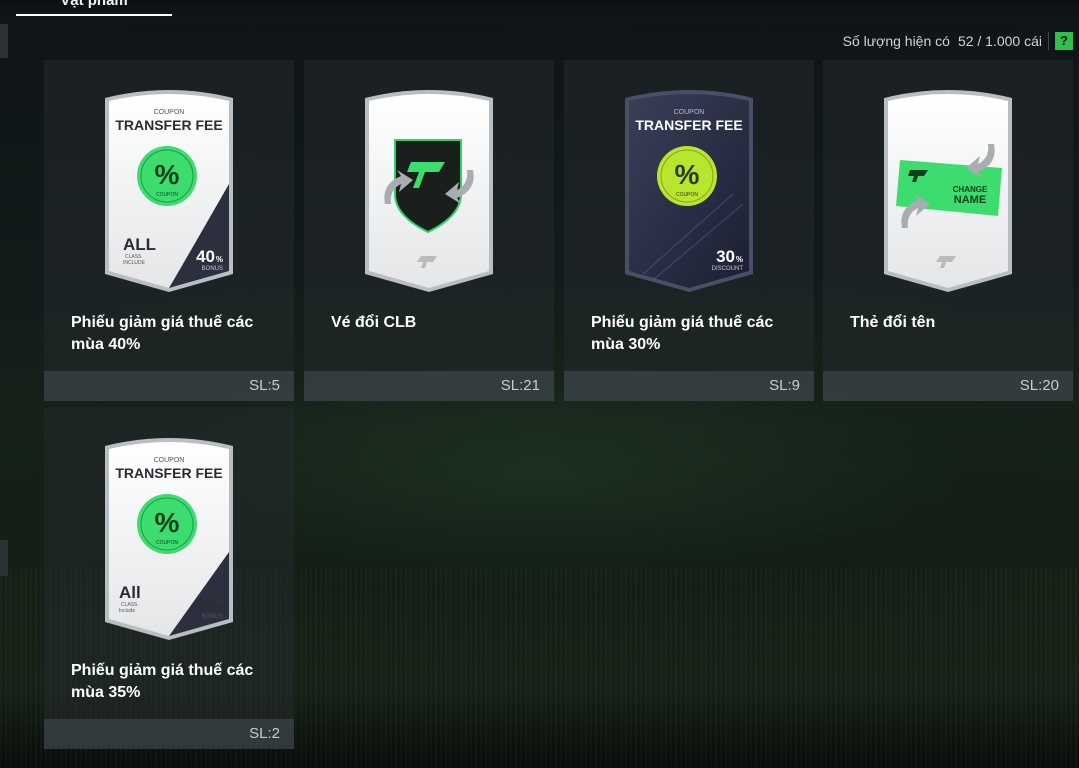 The image size is (1079, 768). What do you see at coordinates (999, 41) in the screenshot?
I see `inventory-count-value: 52 / 1.000 cái` at bounding box center [999, 41].